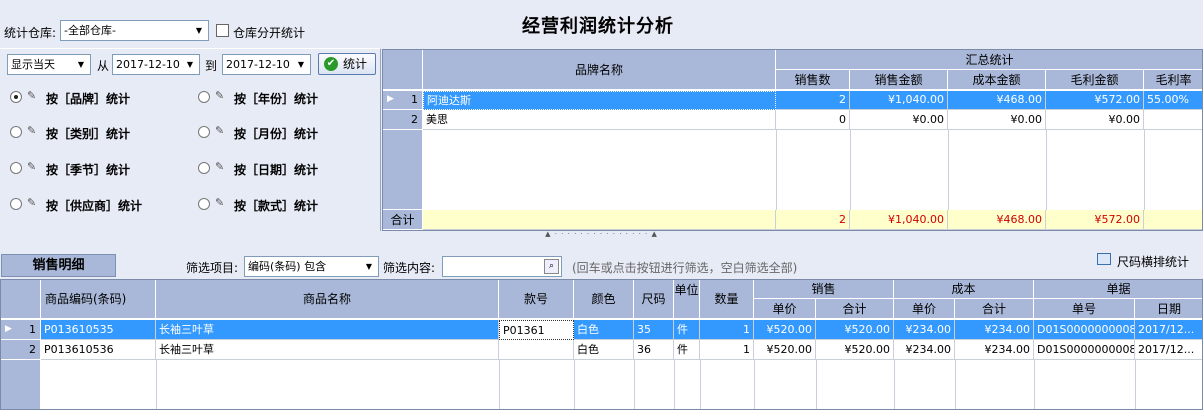 This screenshot has height=410, width=1203. What do you see at coordinates (1153, 261) in the screenshot?
I see `size-horizontal-stats-link: 尺码横排统计` at bounding box center [1153, 261].